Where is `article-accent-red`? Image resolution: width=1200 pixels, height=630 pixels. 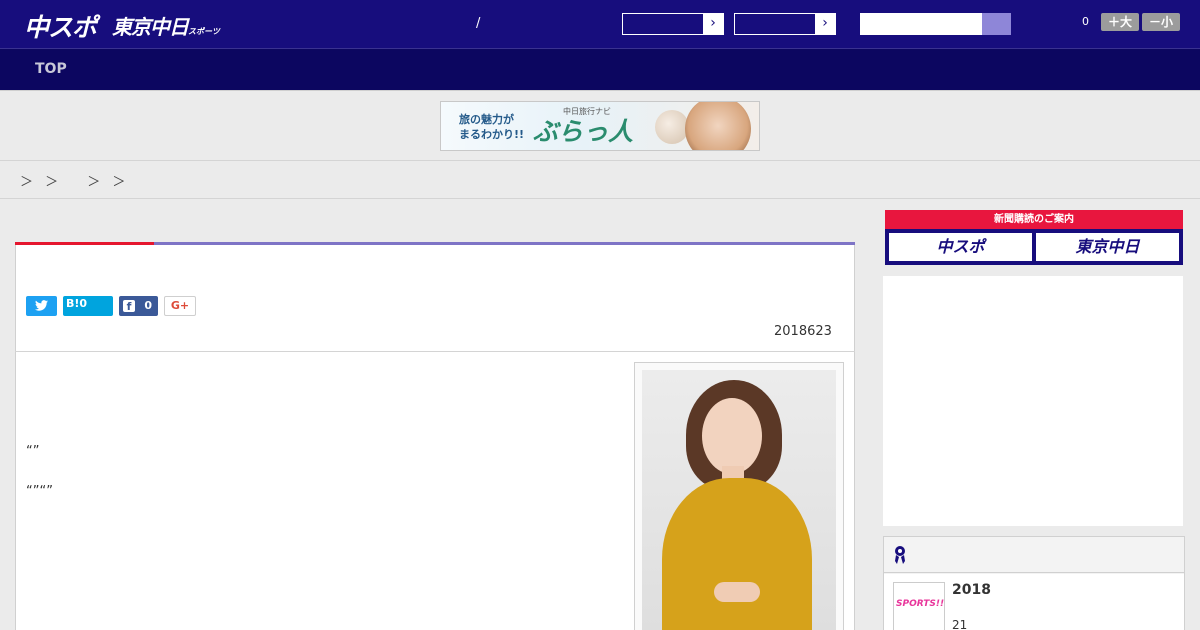 article-accent-red is located at coordinates (84, 243).